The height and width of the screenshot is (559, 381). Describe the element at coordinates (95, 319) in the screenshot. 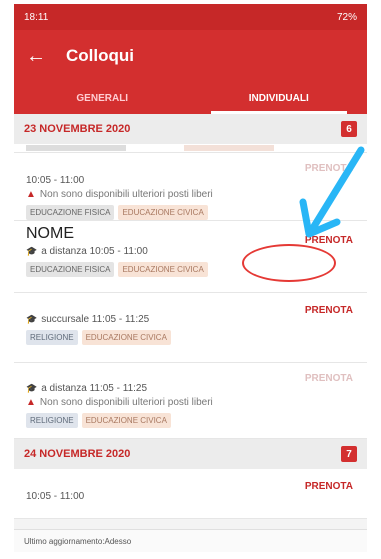

I see `time-text: succursale 11:05 - 11:25` at that location.